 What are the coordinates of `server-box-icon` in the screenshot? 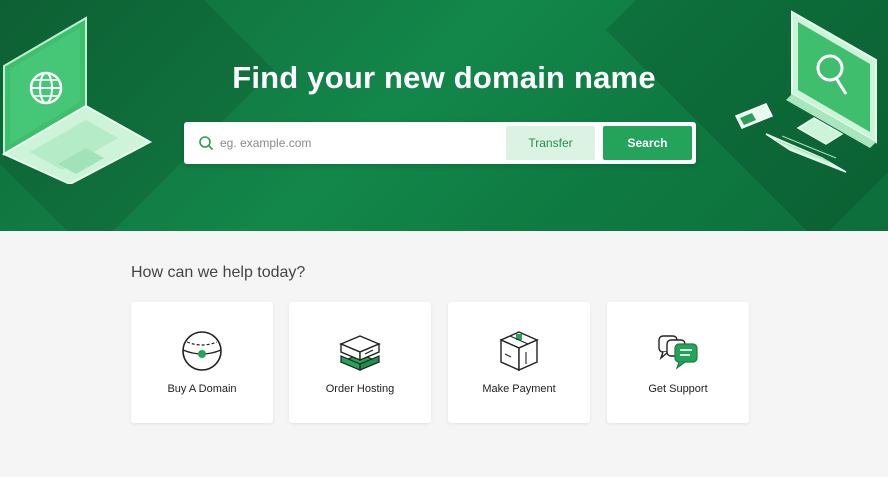 It's located at (360, 353).